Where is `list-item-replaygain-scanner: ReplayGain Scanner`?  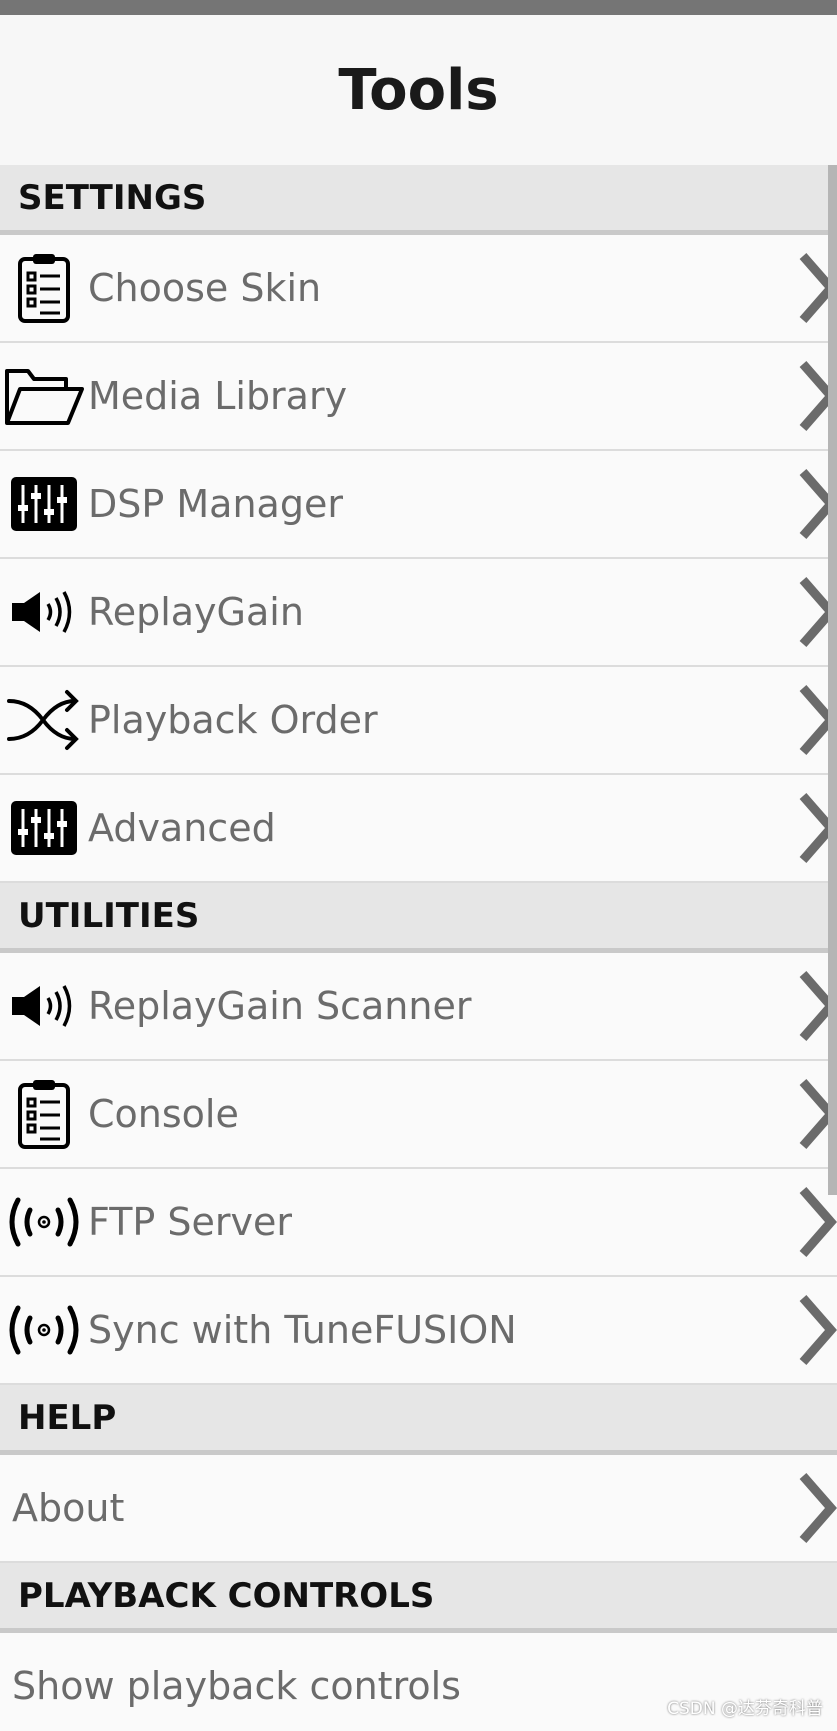
list-item-replaygain-scanner: ReplayGain Scanner is located at coordinates (418, 1007).